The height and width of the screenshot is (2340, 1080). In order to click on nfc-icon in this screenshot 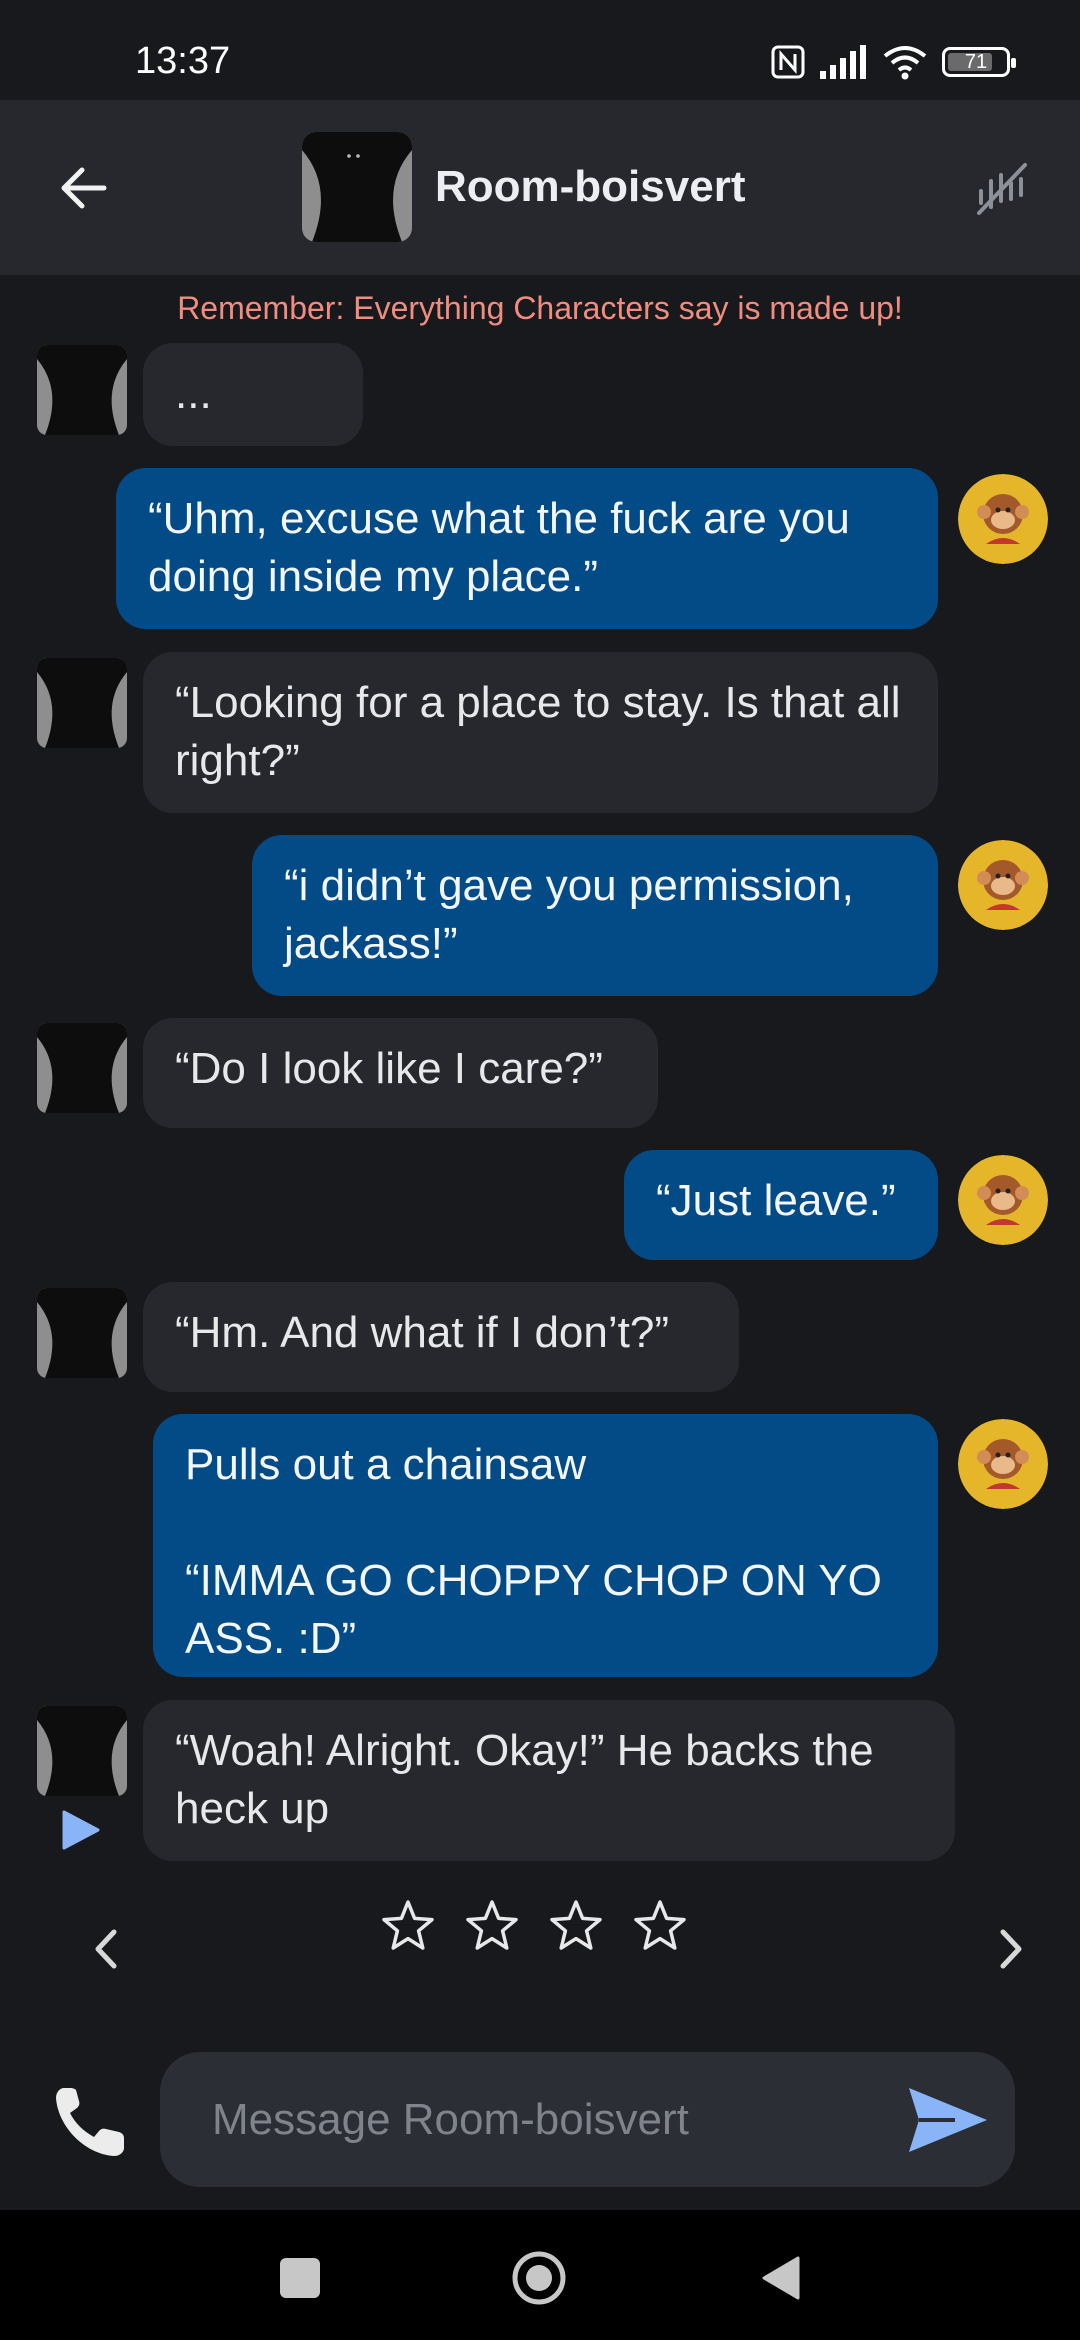, I will do `click(788, 62)`.